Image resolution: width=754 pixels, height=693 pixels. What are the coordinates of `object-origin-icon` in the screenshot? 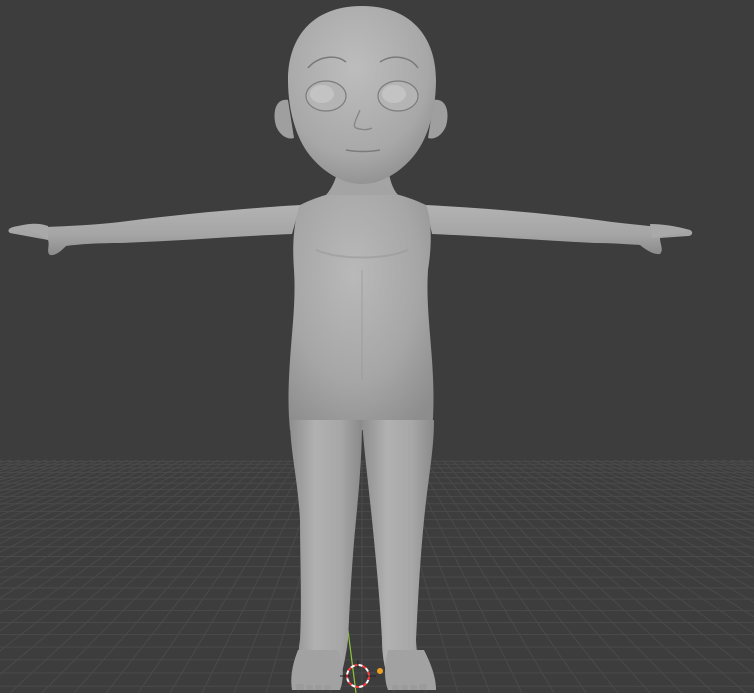 It's located at (380, 671).